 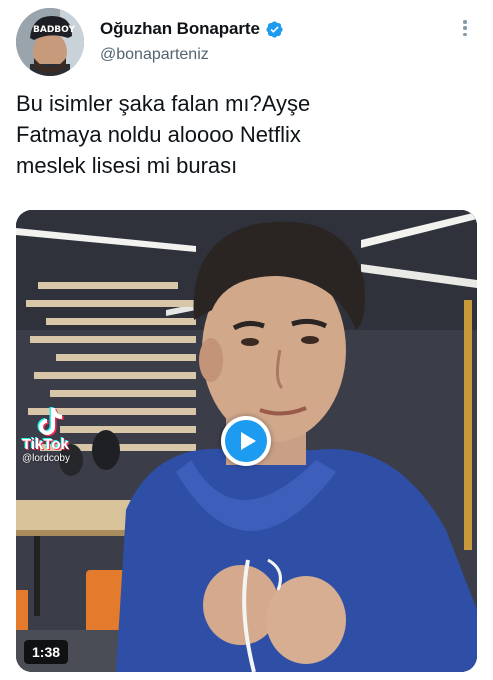 I want to click on avatar-beanie-text: BADBOY, so click(x=54, y=30).